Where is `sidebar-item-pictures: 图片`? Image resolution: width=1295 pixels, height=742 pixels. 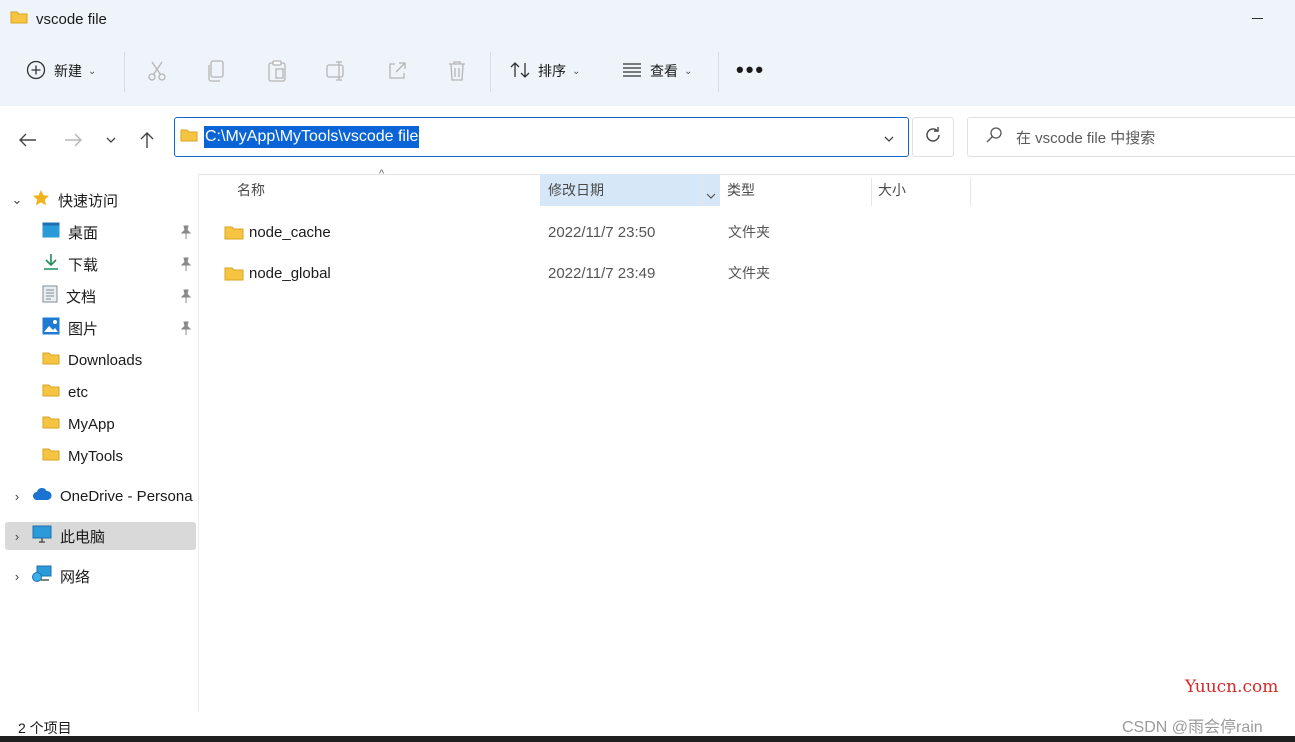 sidebar-item-pictures: 图片 is located at coordinates (99, 328).